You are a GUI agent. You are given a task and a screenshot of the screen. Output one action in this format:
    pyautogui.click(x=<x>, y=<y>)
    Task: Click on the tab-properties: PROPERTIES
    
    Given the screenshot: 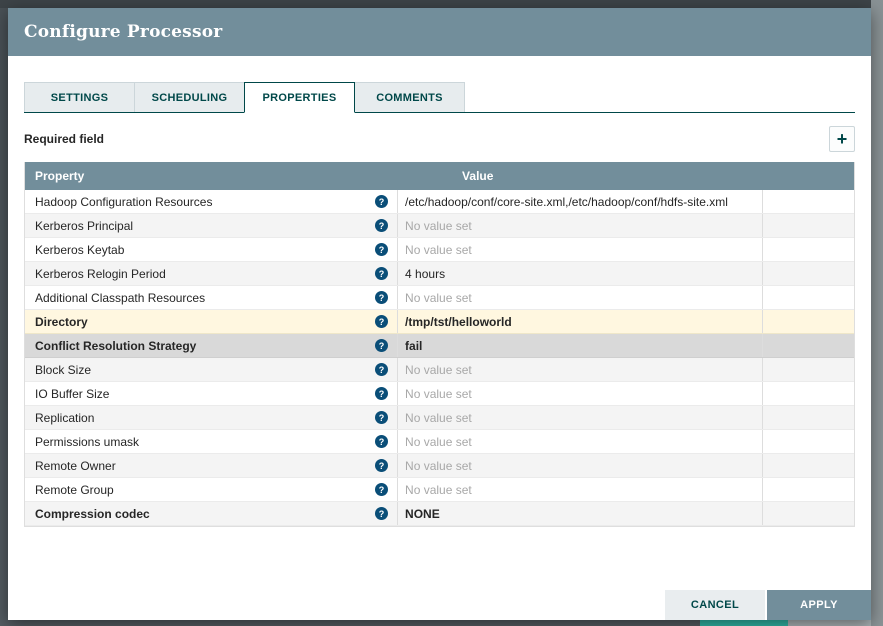 What is the action you would take?
    pyautogui.click(x=299, y=97)
    